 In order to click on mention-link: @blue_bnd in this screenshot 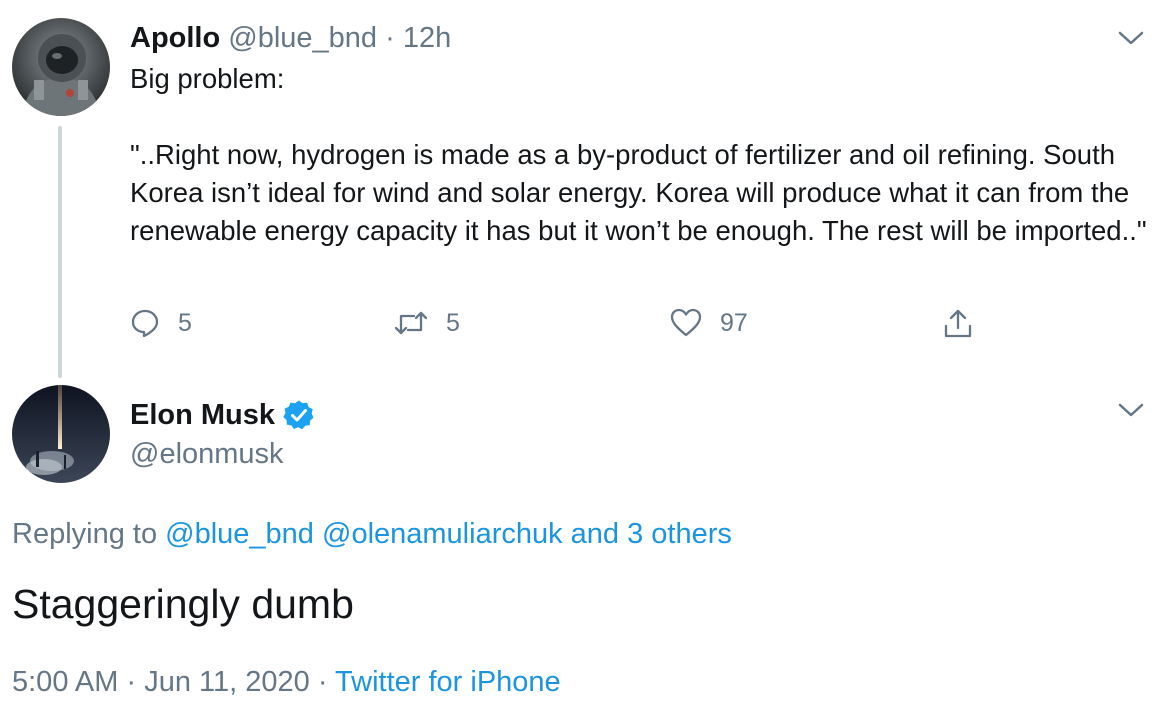, I will do `click(239, 534)`.